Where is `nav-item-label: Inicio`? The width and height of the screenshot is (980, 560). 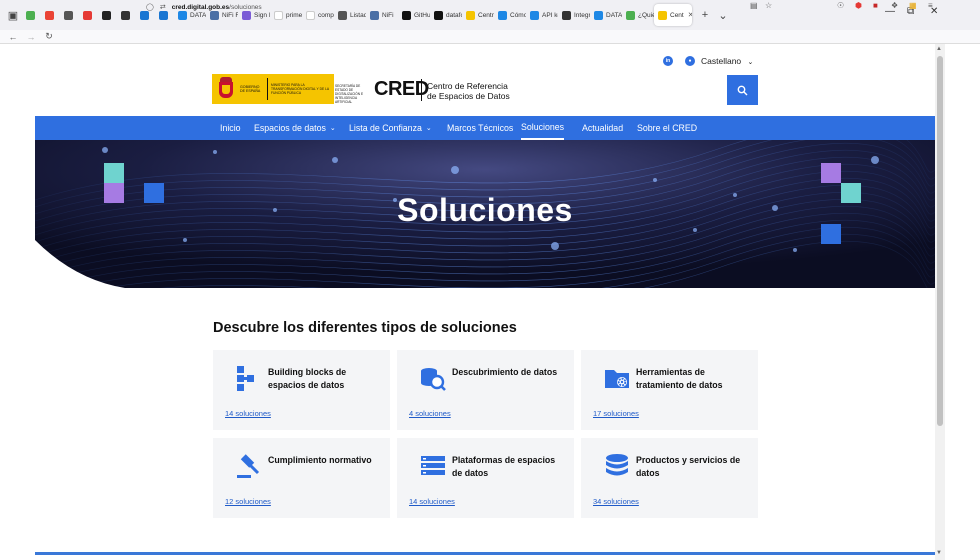
nav-item-label: Inicio is located at coordinates (230, 128).